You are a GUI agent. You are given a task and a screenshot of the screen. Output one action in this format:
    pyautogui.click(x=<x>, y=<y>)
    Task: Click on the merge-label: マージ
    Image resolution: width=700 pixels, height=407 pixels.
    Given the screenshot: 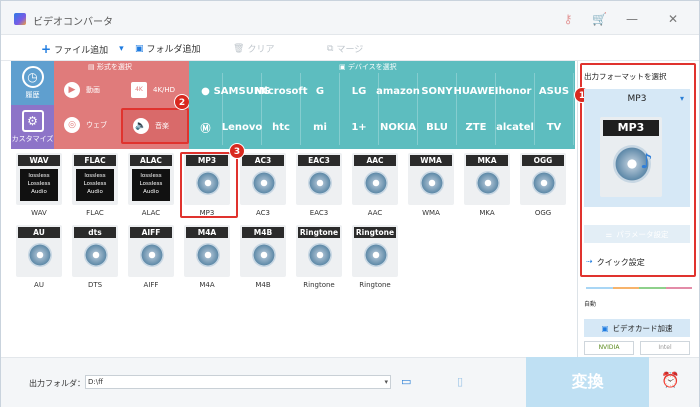 What is the action you would take?
    pyautogui.click(x=350, y=50)
    